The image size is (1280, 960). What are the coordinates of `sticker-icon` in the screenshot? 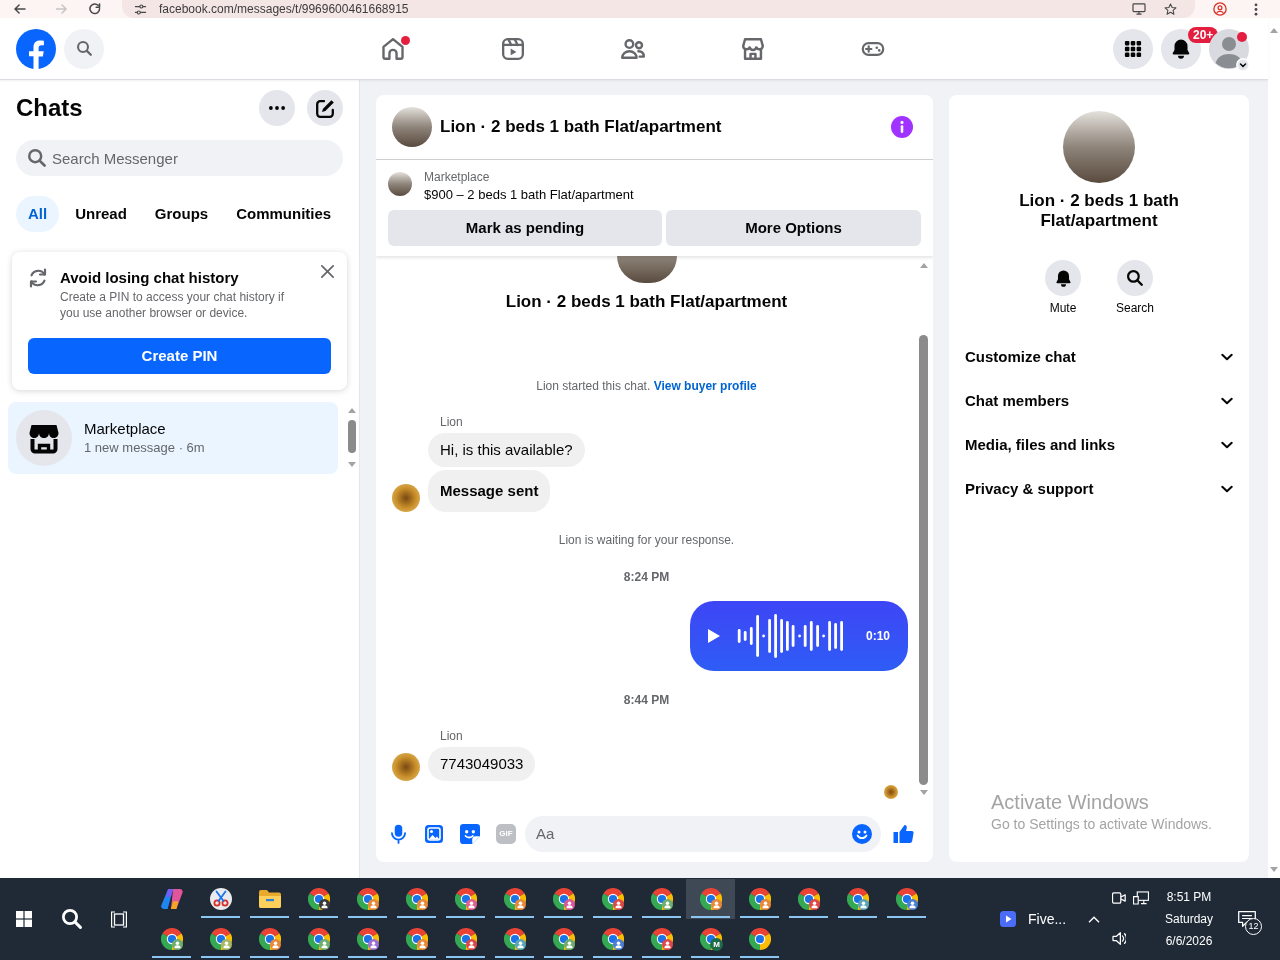 It's located at (470, 833).